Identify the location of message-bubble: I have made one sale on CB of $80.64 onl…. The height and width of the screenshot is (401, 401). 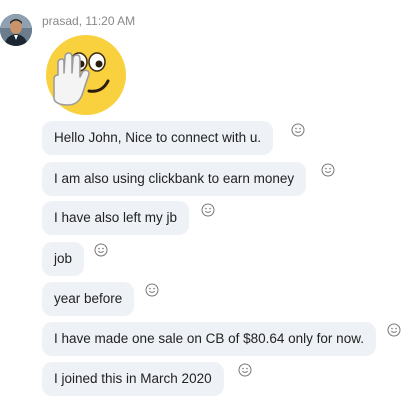
(209, 339).